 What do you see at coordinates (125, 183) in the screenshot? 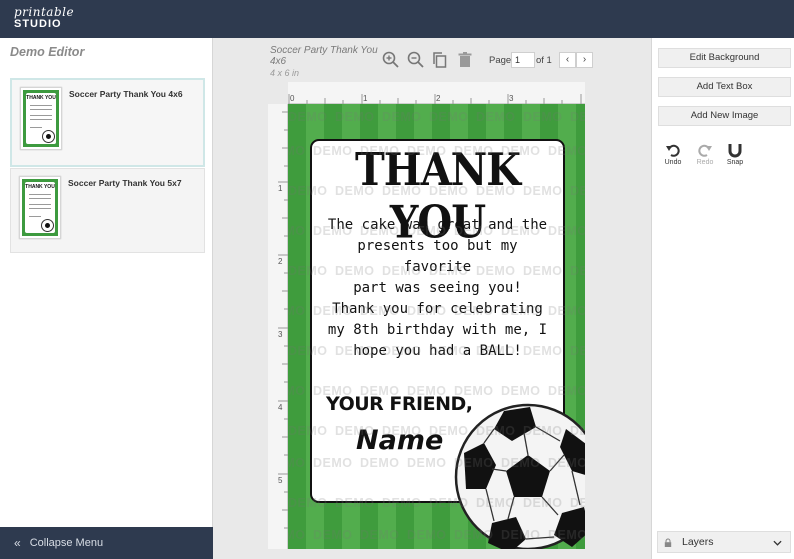
I see `template-name: Soccer Party Thank You 5x7` at bounding box center [125, 183].